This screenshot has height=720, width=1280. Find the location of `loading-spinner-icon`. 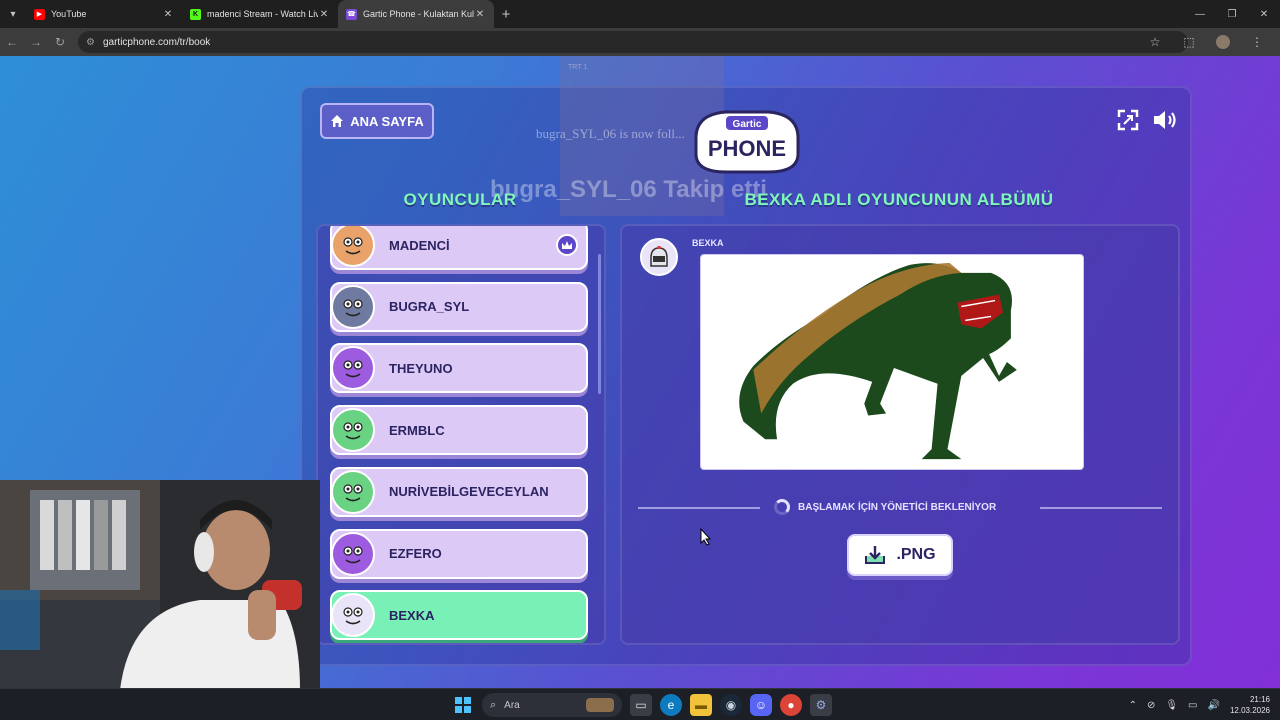

loading-spinner-icon is located at coordinates (782, 507).